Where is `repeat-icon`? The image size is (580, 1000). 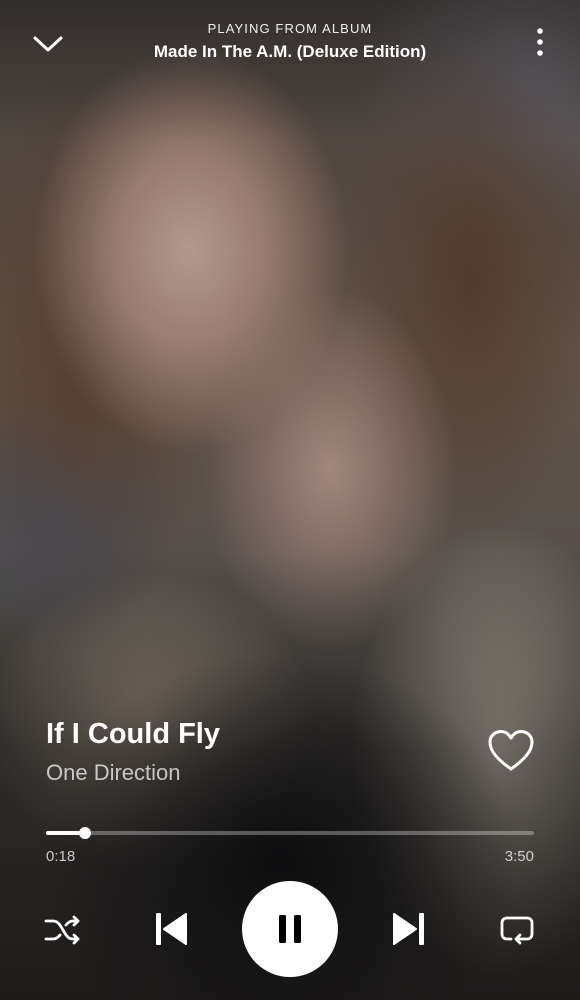
repeat-icon is located at coordinates (517, 930).